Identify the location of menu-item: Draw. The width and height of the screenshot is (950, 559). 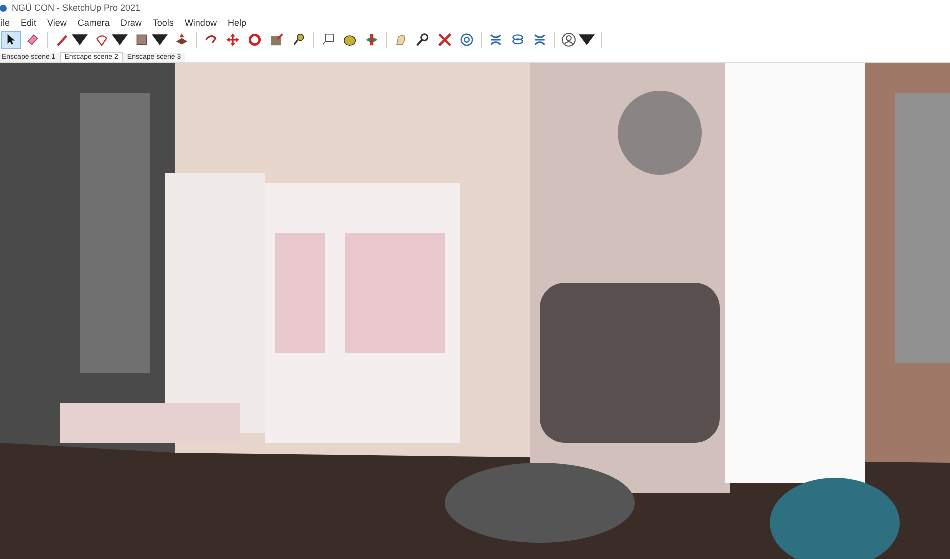
(131, 23).